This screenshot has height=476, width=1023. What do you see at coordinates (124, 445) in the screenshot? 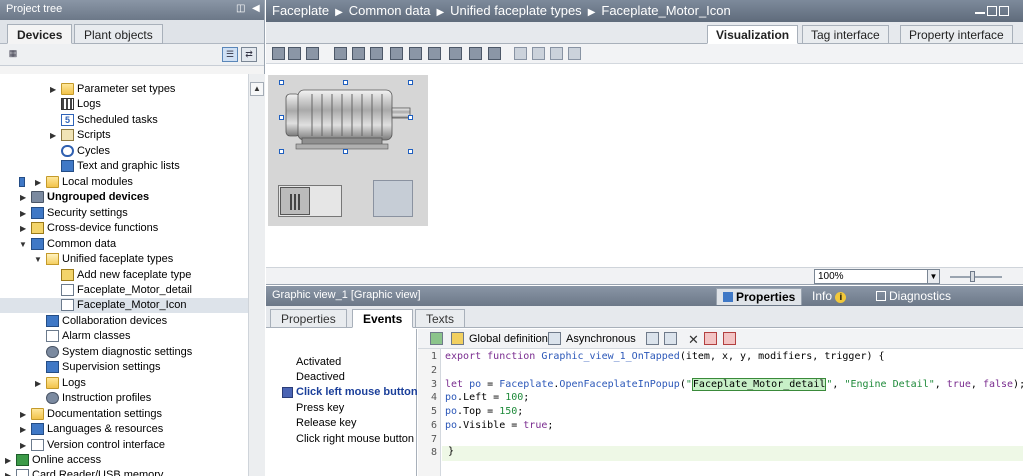
I see `tree-item-version-control-interface: ▶ Version control interface` at bounding box center [124, 445].